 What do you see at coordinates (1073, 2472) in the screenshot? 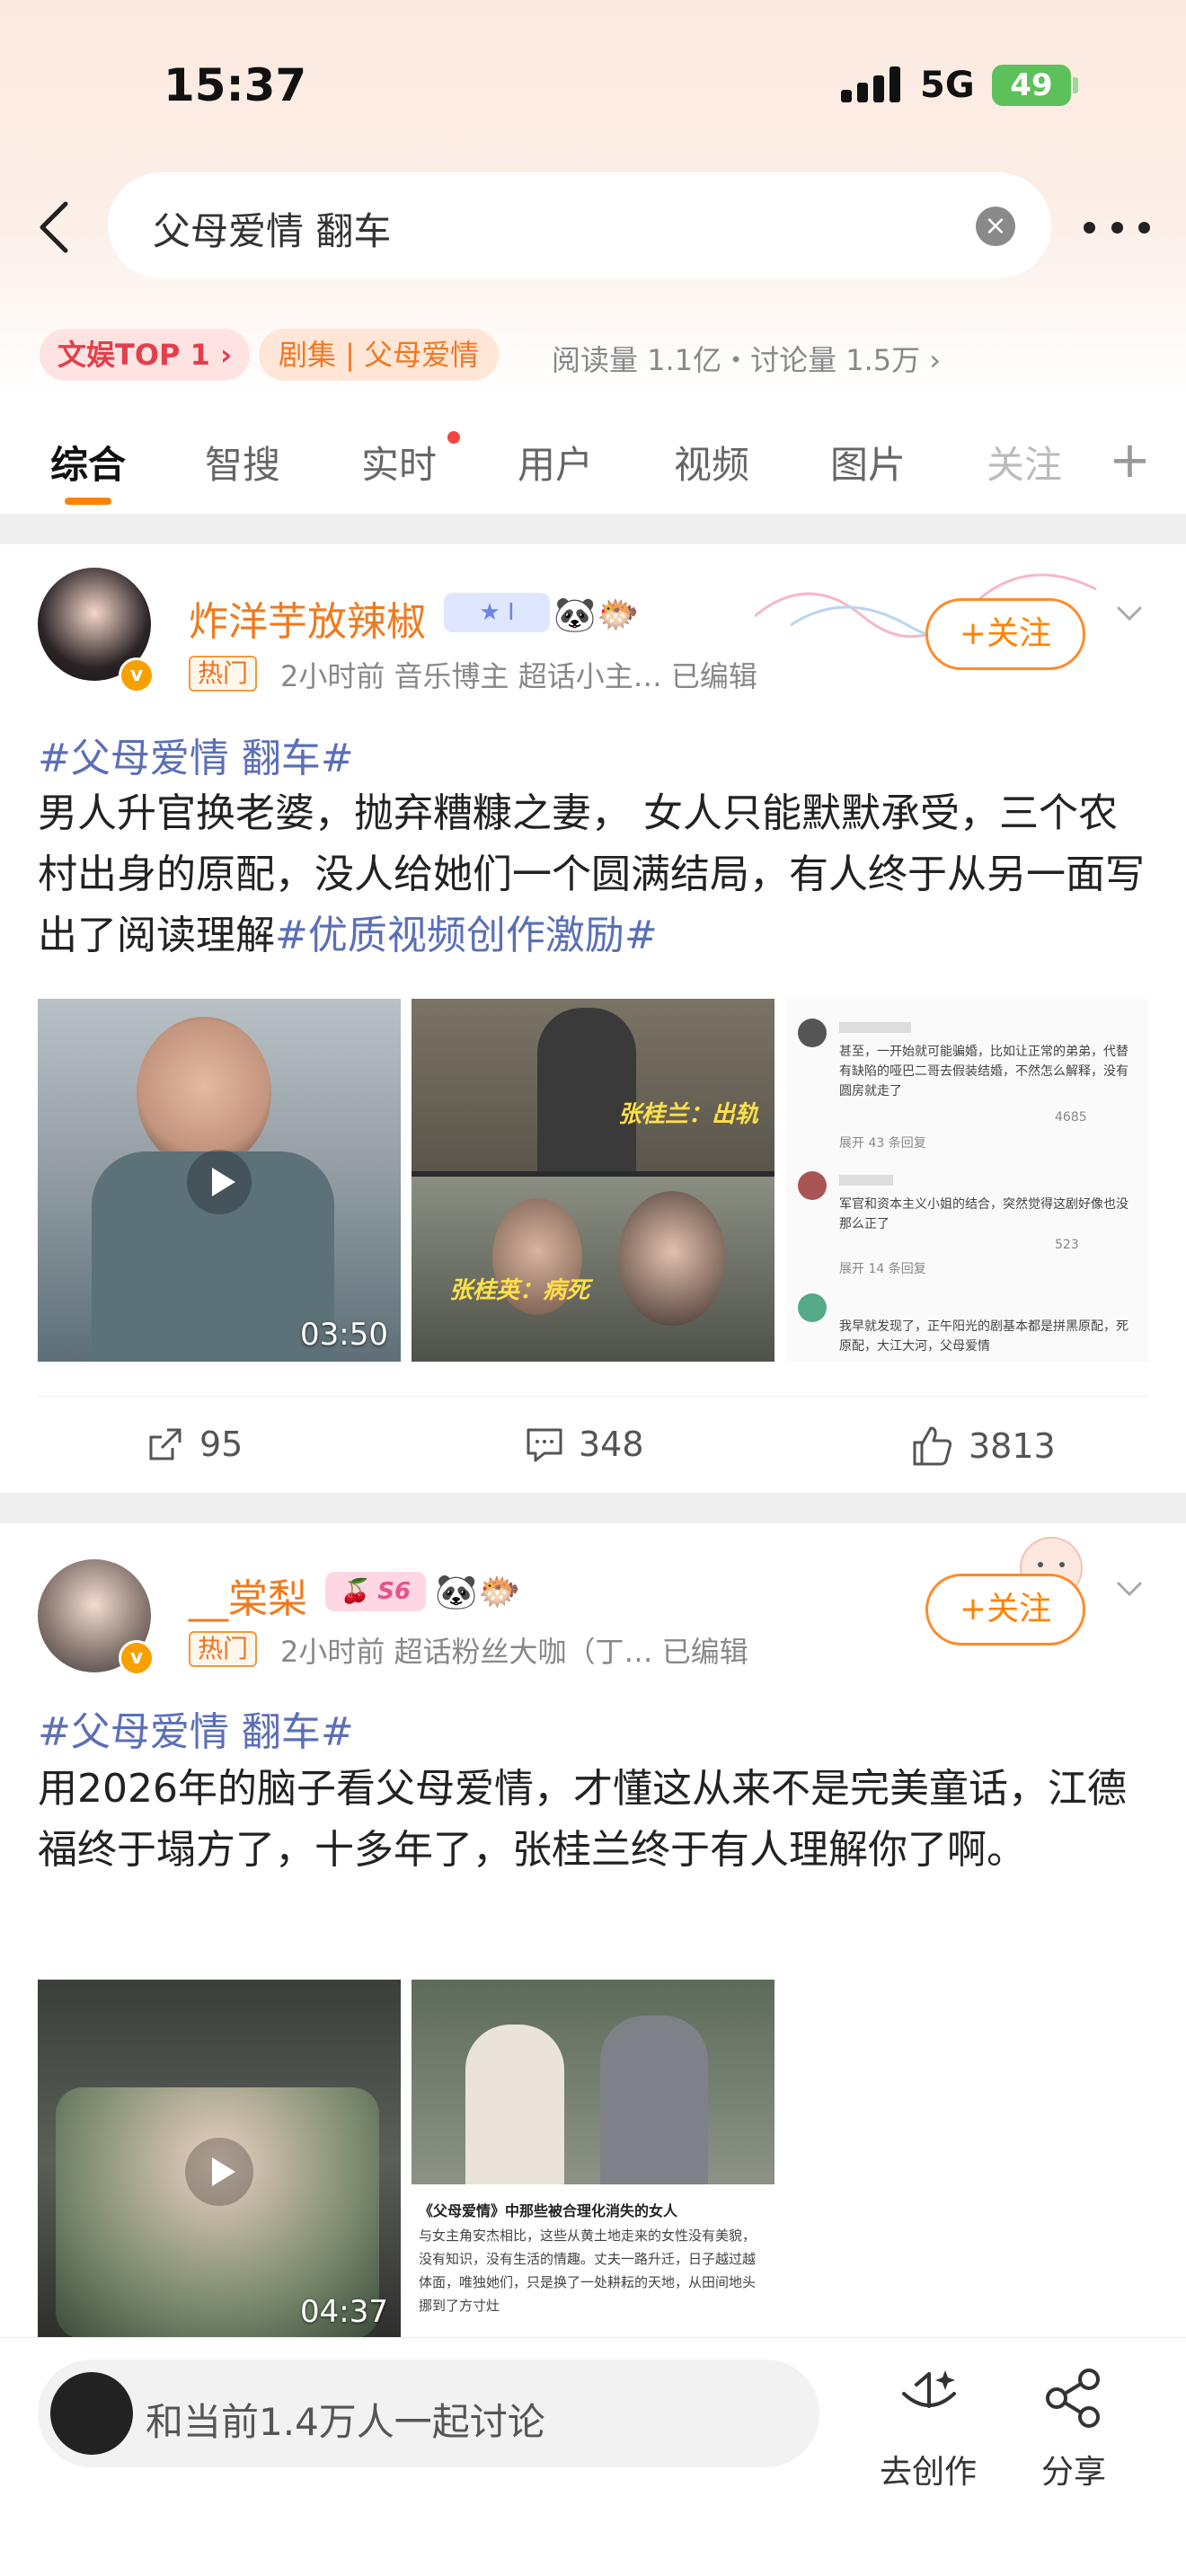
I see `share-label: 分享` at bounding box center [1073, 2472].